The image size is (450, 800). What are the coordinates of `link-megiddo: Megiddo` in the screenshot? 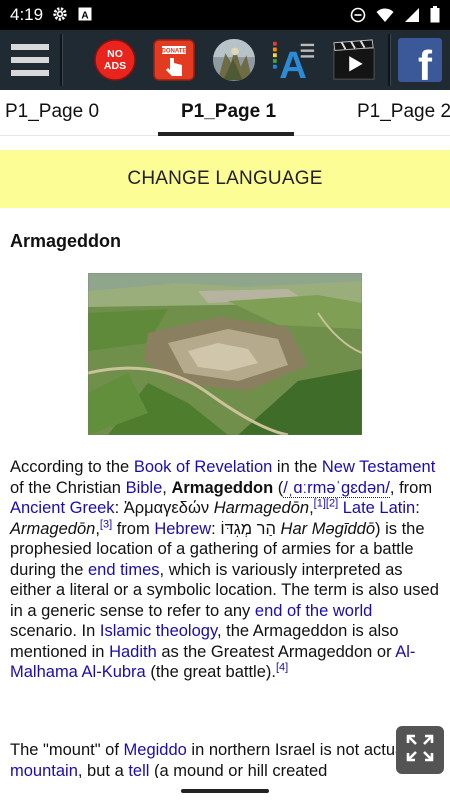 It's located at (155, 750).